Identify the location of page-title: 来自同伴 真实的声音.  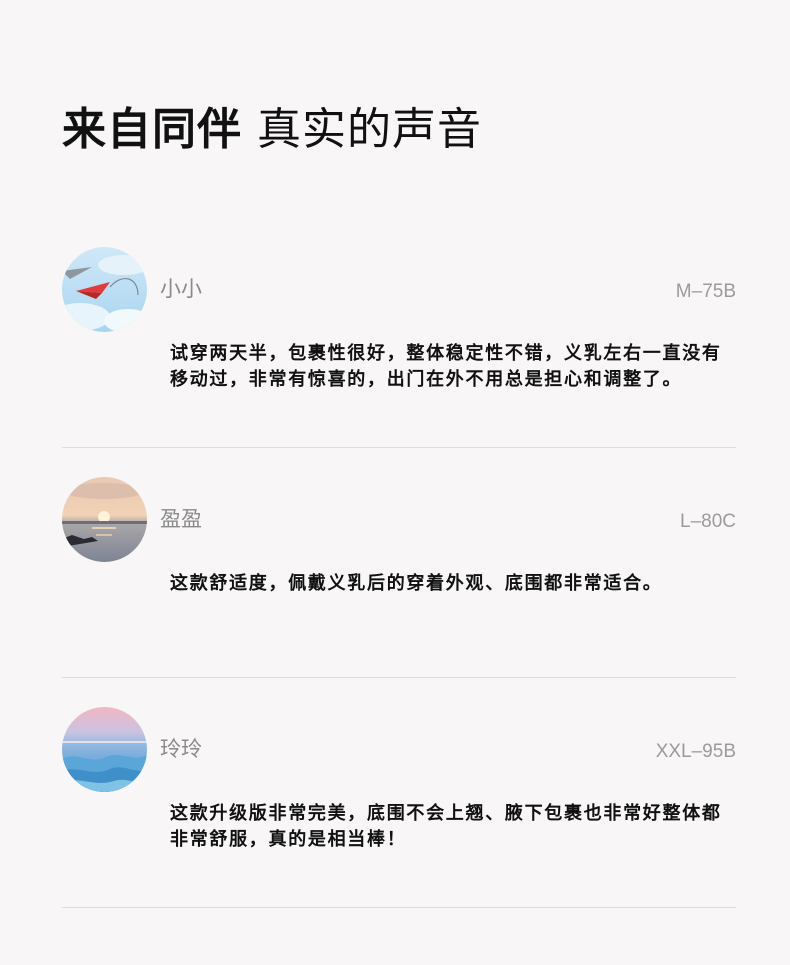
(272, 130).